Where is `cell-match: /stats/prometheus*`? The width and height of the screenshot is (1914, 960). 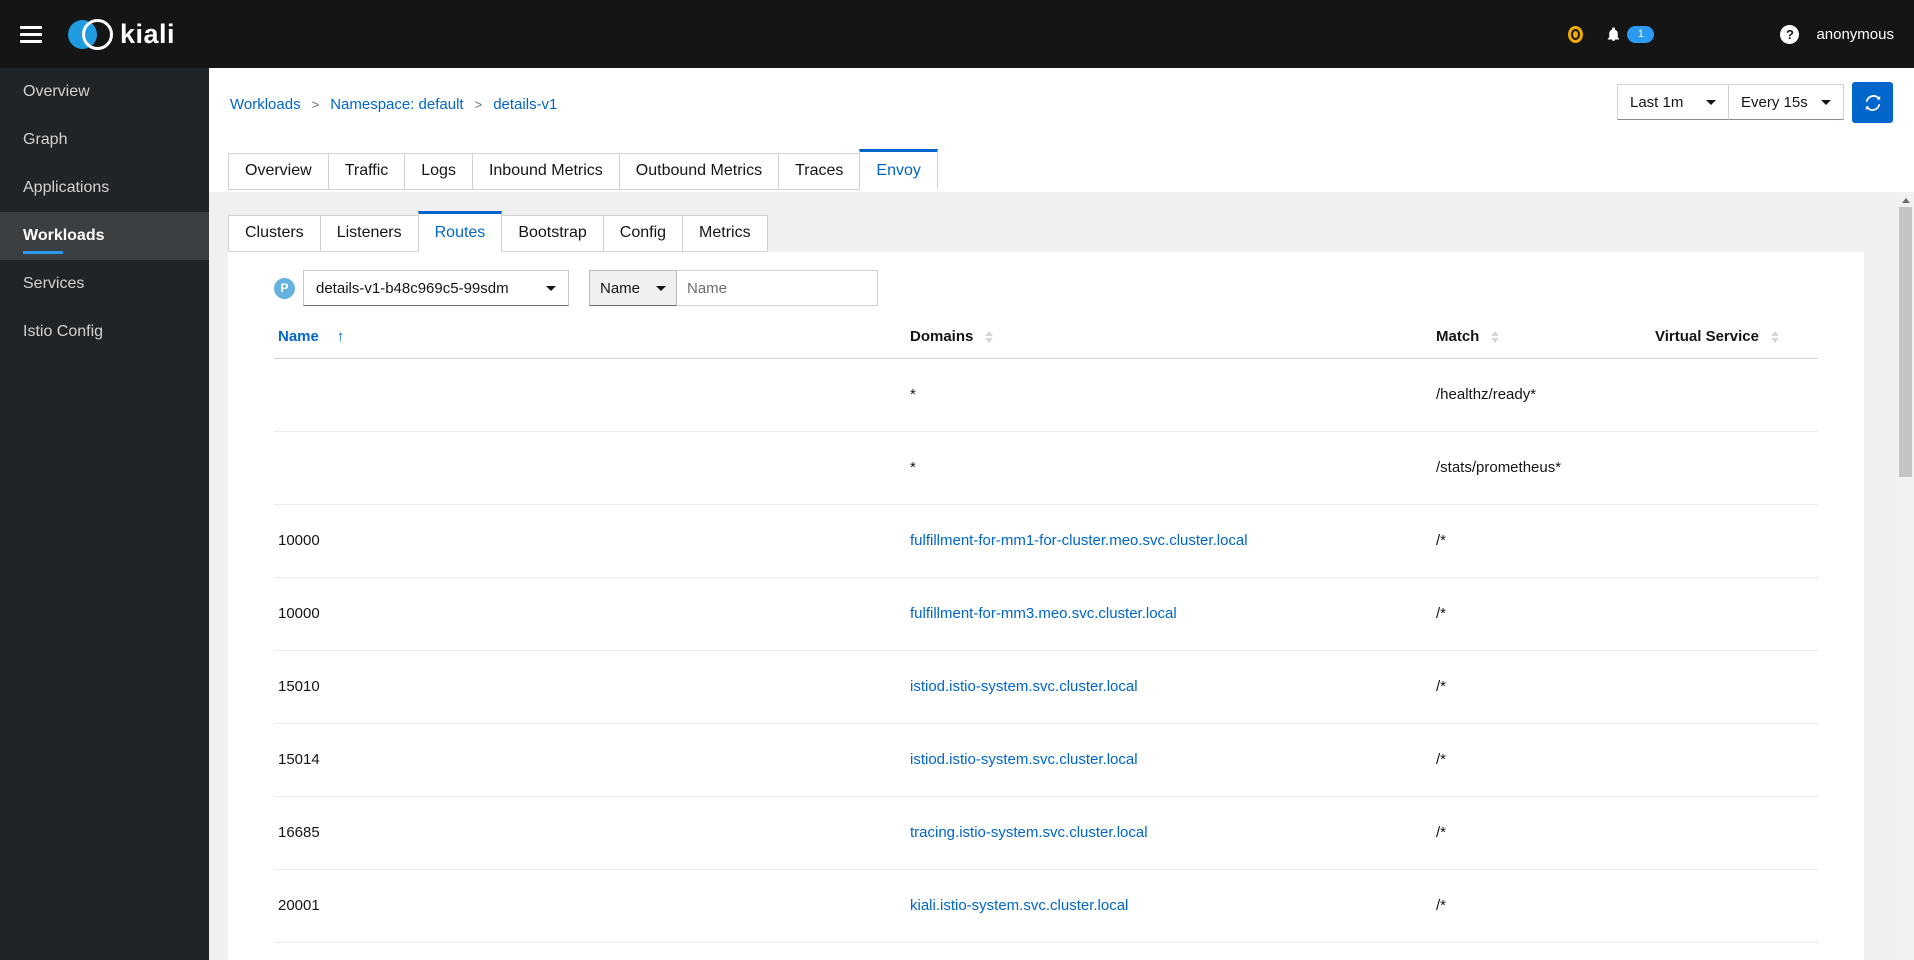
cell-match: /stats/prometheus* is located at coordinates (1545, 468).